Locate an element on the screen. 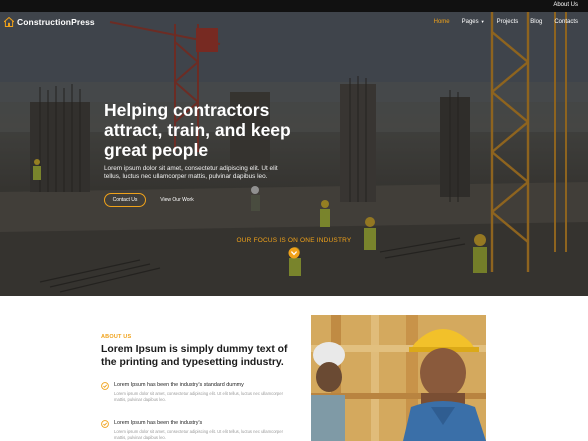 The width and height of the screenshot is (588, 441). chevron-down-icon: ▼ is located at coordinates (482, 21).